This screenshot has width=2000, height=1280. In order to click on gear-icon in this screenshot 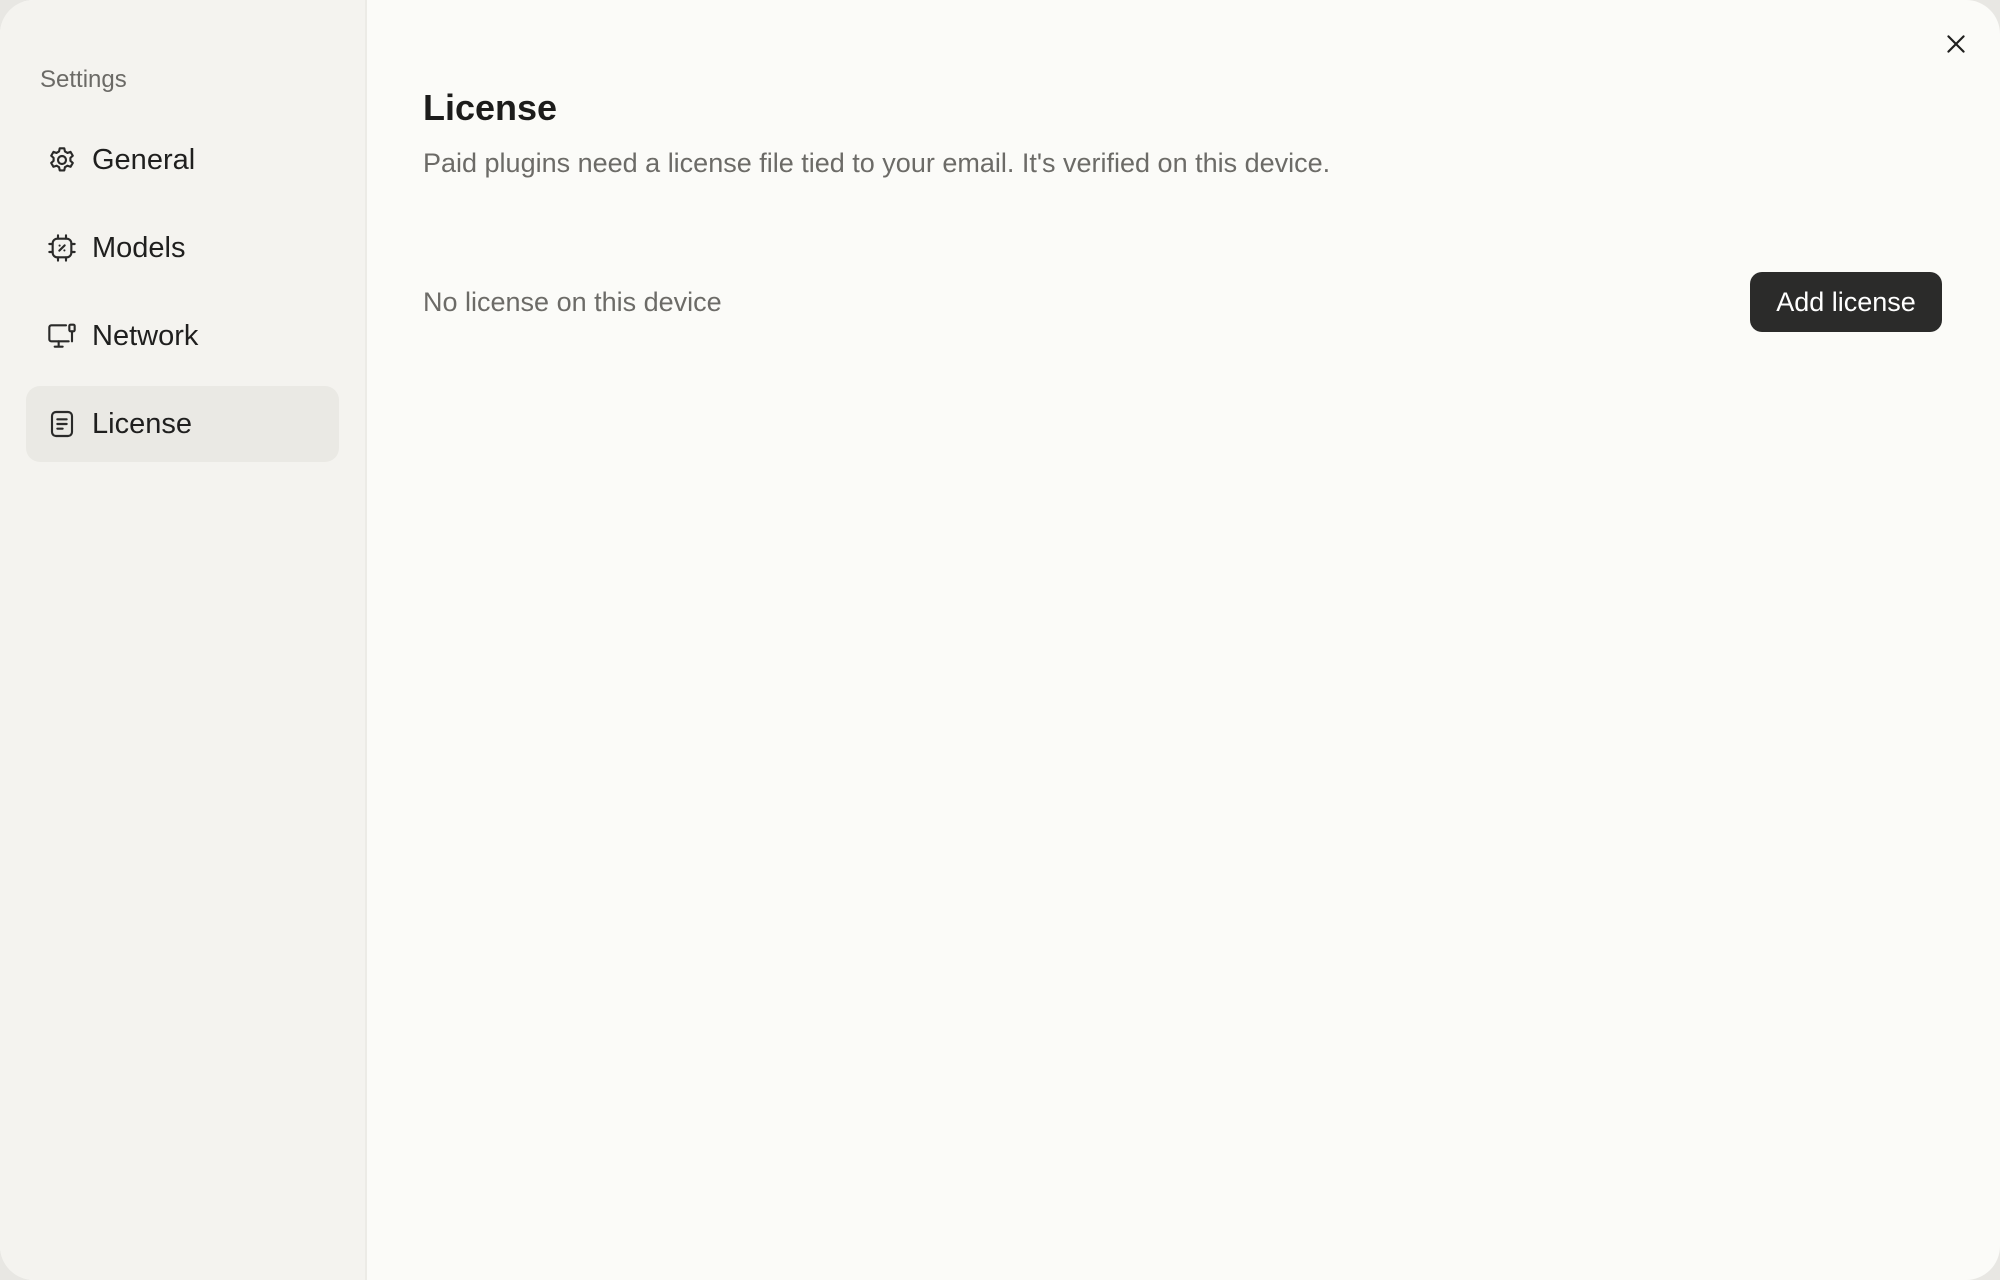, I will do `click(62, 160)`.